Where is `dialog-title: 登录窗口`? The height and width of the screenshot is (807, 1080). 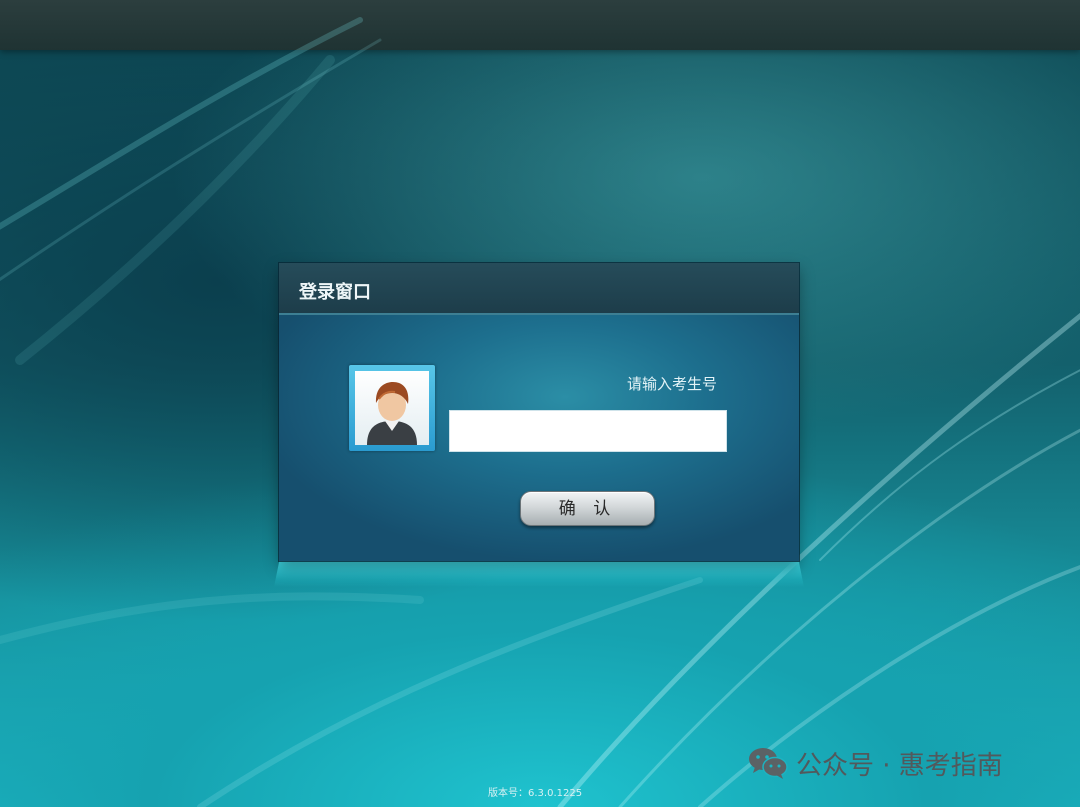
dialog-title: 登录窗口 is located at coordinates (335, 292).